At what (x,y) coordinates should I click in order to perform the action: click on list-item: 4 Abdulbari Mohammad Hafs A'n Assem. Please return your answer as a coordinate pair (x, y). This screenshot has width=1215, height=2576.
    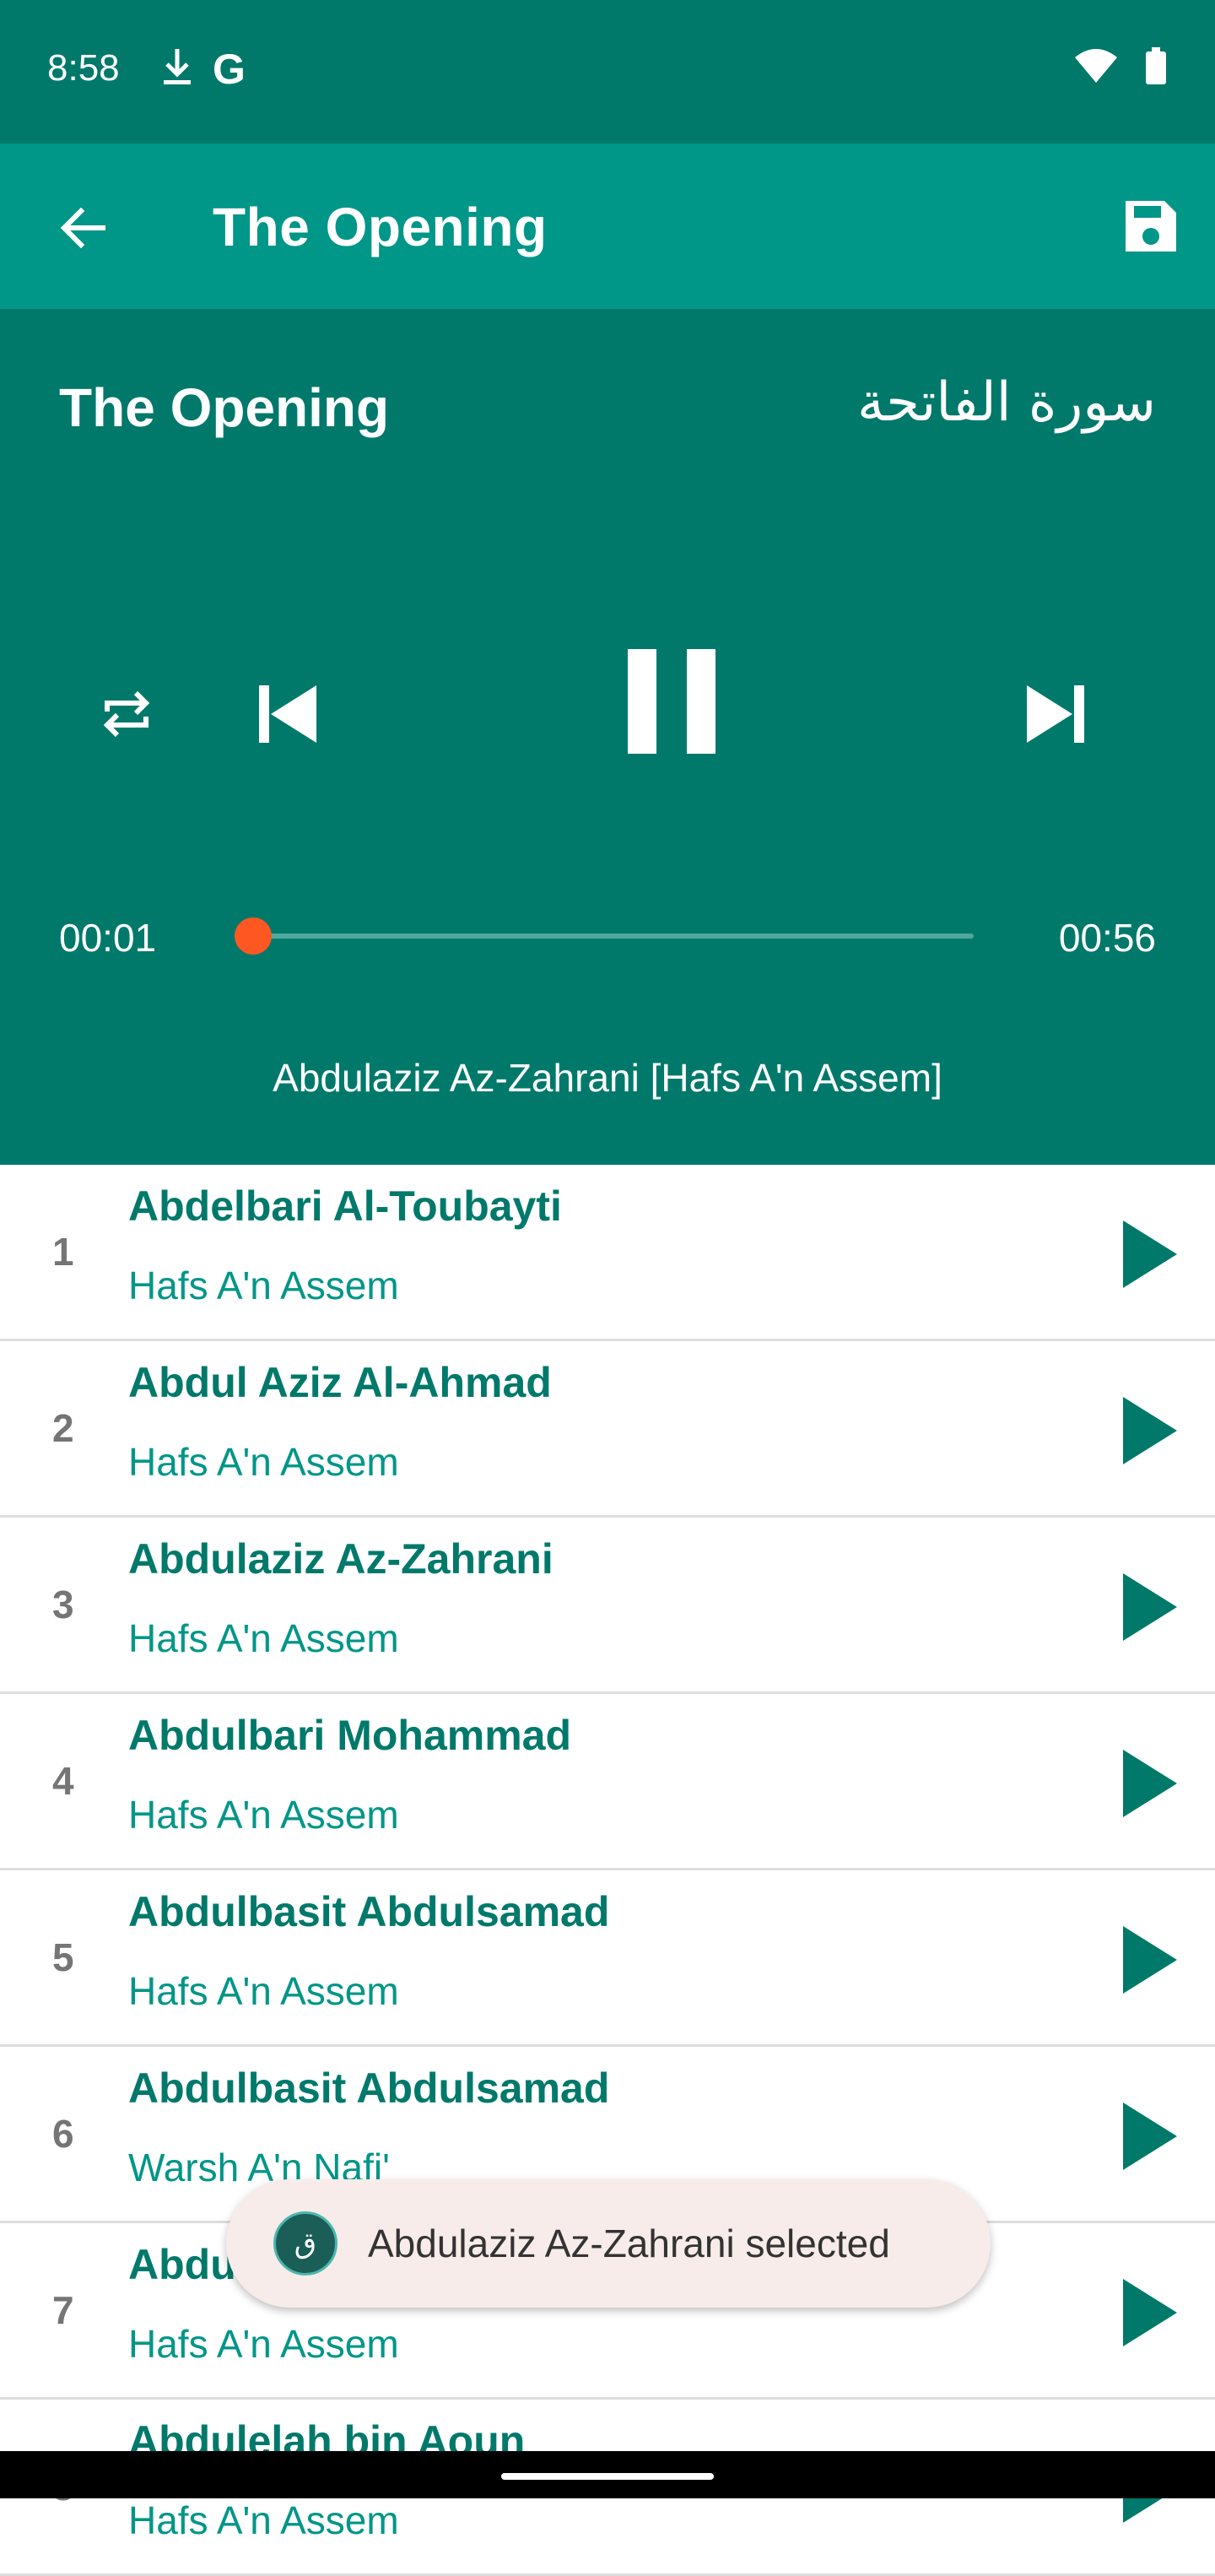
    Looking at the image, I should click on (607, 1782).